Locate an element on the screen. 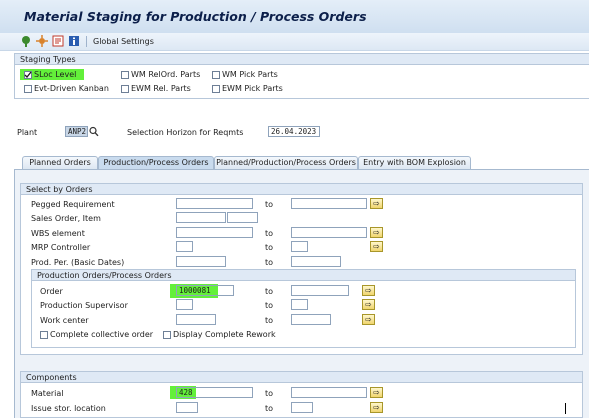 The image size is (589, 418). display-complete-rework-checkbox is located at coordinates (167, 335).